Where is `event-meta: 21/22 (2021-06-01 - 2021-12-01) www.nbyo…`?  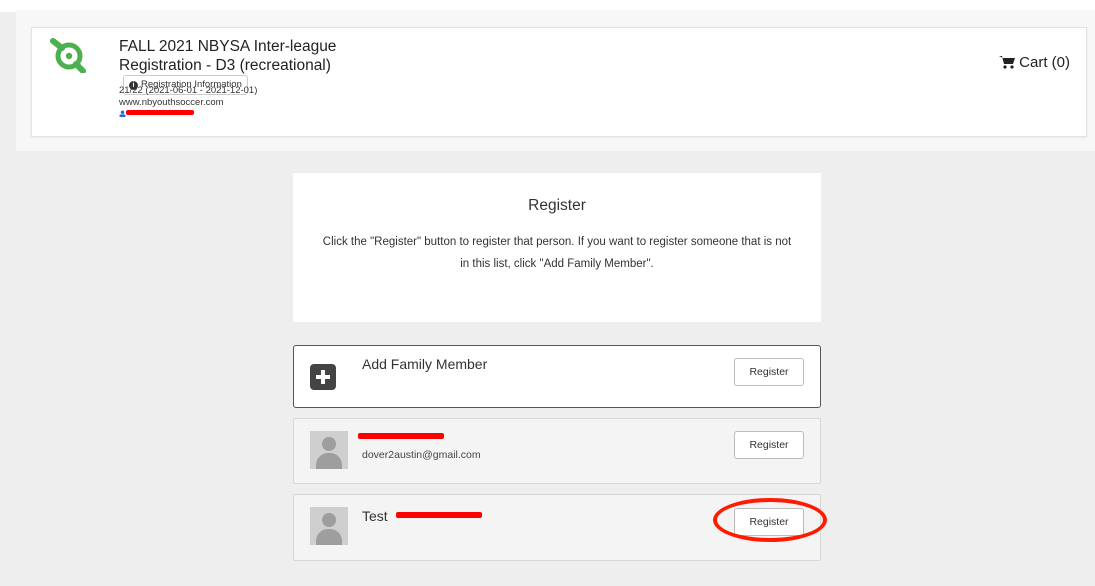 event-meta: 21/22 (2021-06-01 - 2021-12-01) www.nbyo… is located at coordinates (188, 102).